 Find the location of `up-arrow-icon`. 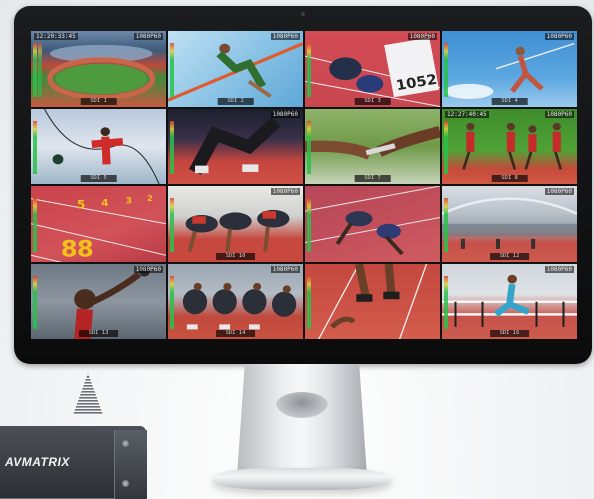

up-arrow-icon is located at coordinates (88, 394).